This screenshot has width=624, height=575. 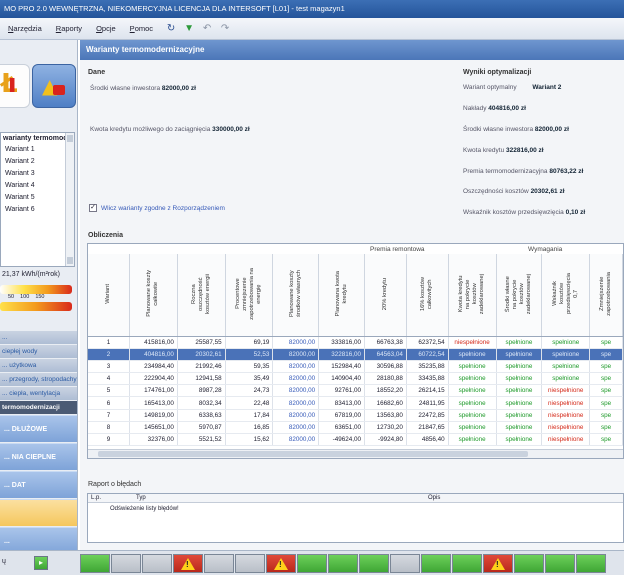 I want to click on include-variants-checkbox: ✓, so click(x=93, y=208).